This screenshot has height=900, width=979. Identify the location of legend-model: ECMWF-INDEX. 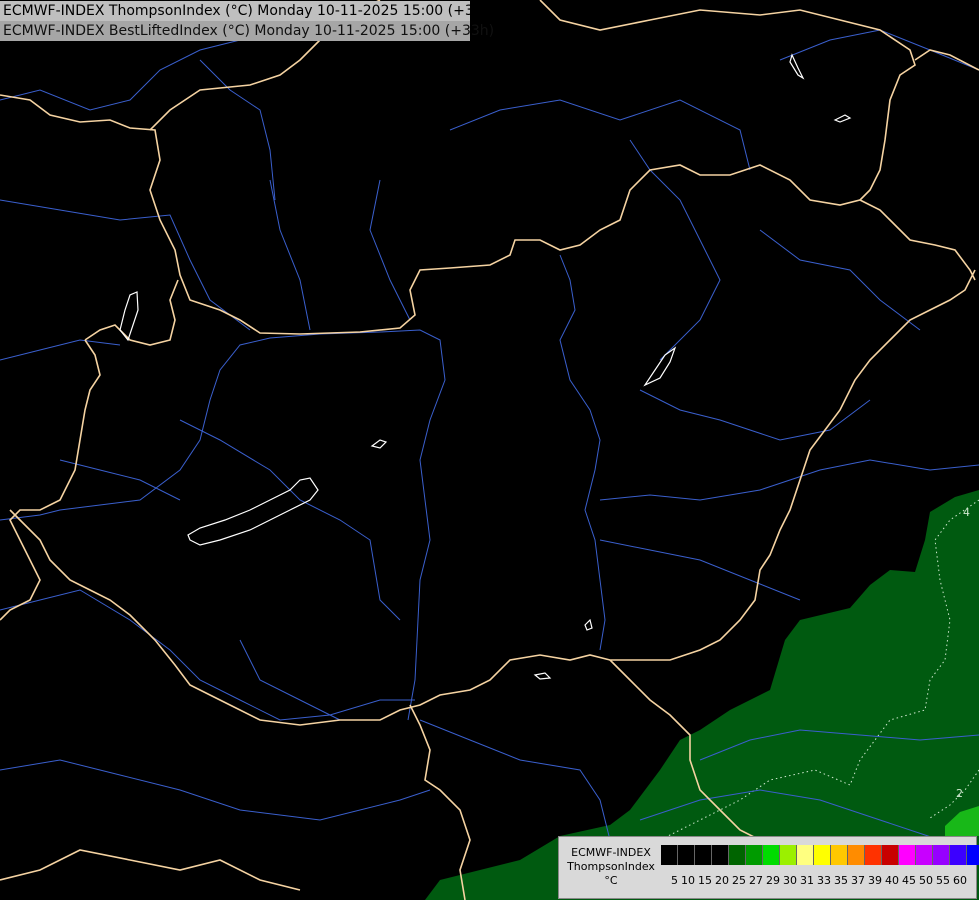
(611, 852).